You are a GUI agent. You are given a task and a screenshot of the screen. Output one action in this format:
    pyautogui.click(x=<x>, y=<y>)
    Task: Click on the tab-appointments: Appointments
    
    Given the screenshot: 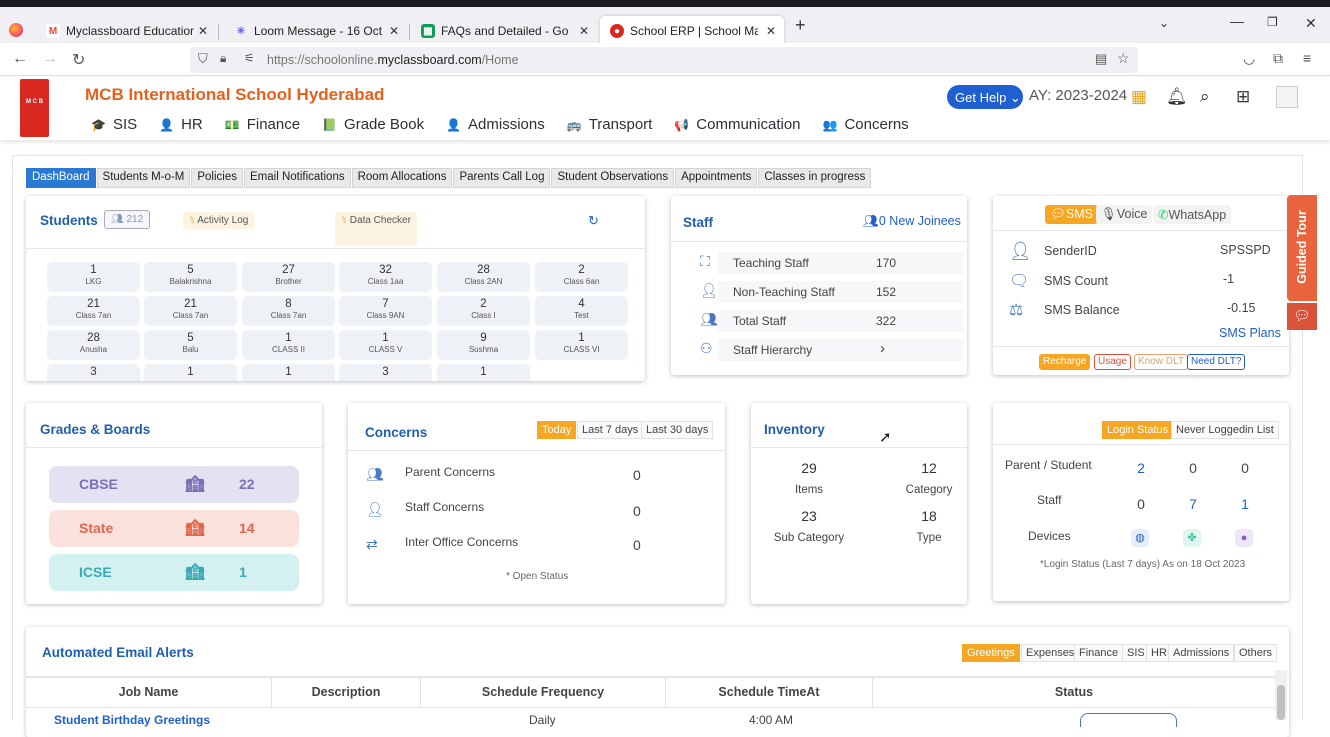 What is the action you would take?
    pyautogui.click(x=716, y=178)
    